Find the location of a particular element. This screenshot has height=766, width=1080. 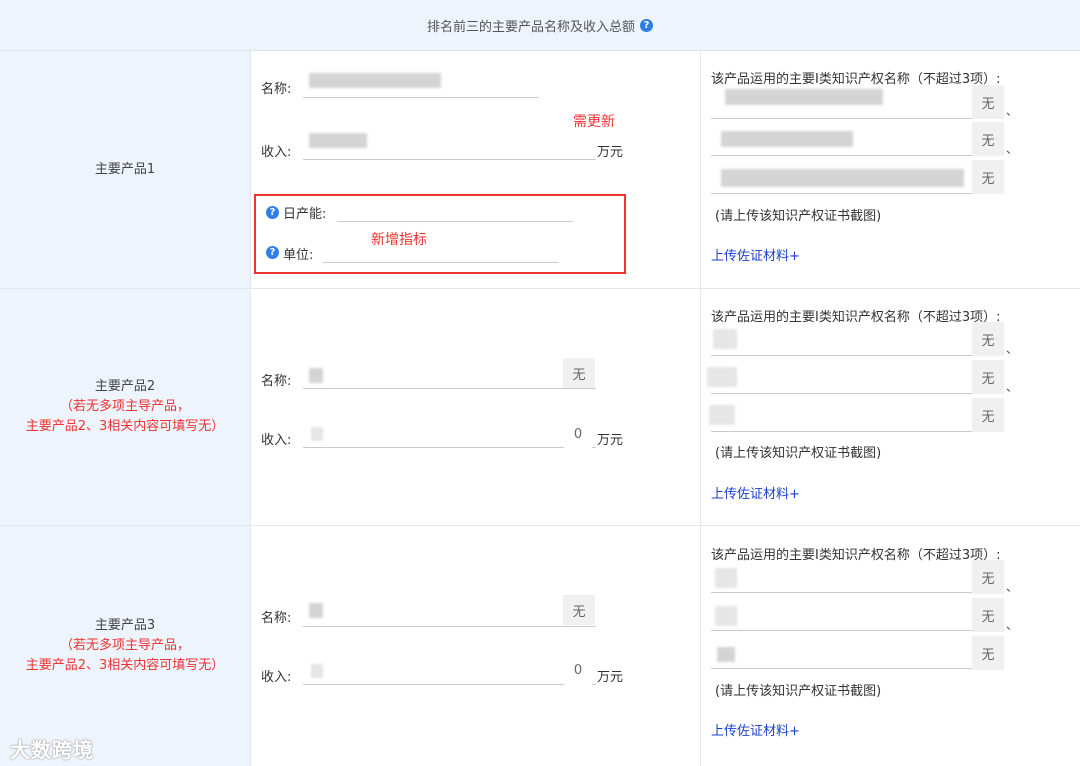

row-label: 主要产品1 is located at coordinates (125, 169).